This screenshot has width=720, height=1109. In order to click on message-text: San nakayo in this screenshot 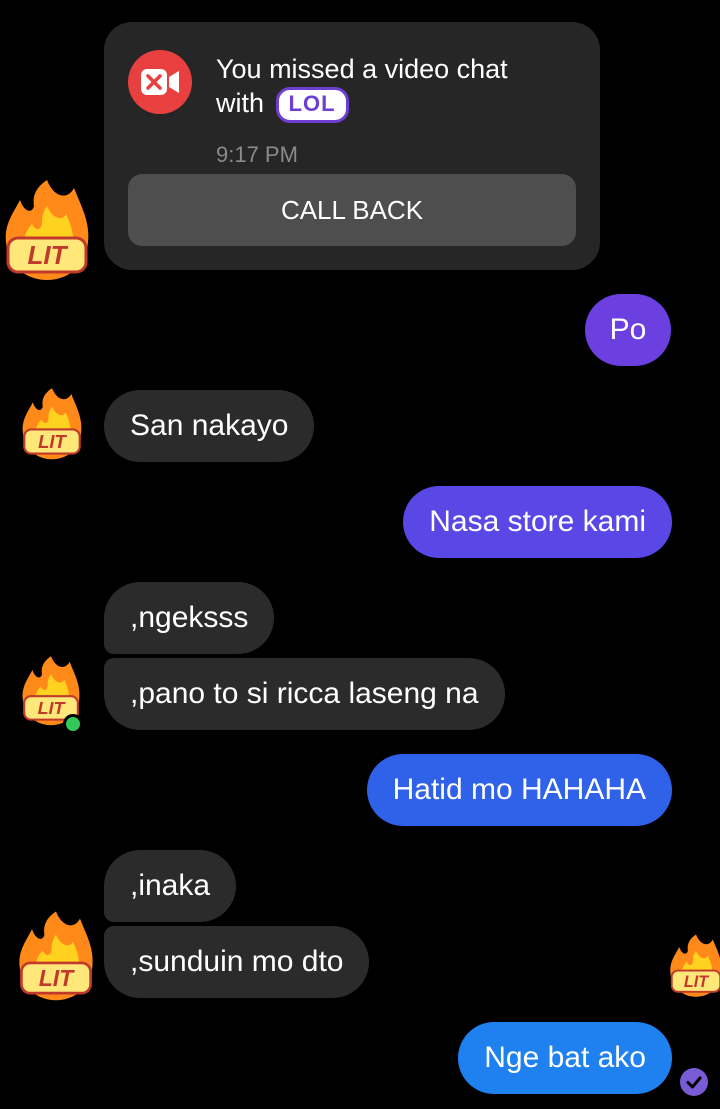, I will do `click(209, 425)`.